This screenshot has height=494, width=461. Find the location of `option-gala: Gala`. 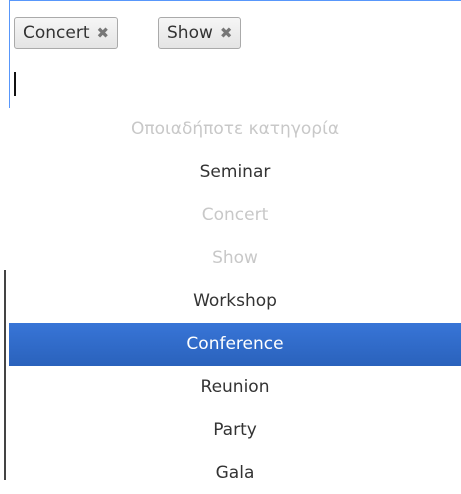

option-gala: Gala is located at coordinates (235, 473).